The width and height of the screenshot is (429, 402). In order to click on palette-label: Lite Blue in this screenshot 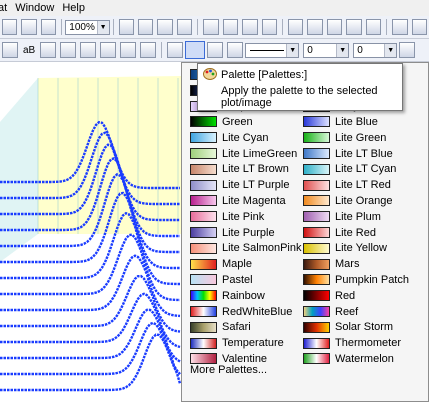, I will do `click(356, 121)`.